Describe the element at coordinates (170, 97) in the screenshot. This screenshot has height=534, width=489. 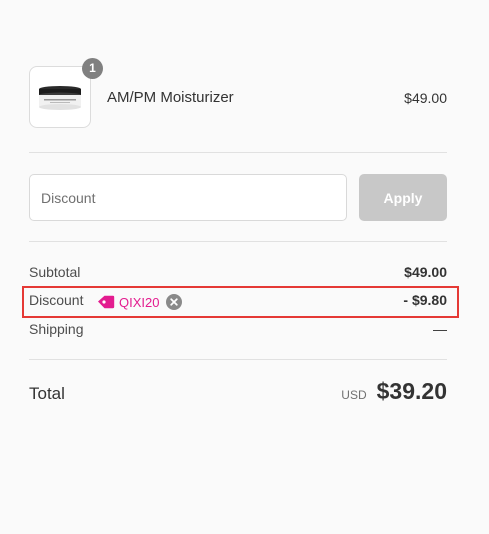
I see `product-name: AM/PM Moisturizer` at that location.